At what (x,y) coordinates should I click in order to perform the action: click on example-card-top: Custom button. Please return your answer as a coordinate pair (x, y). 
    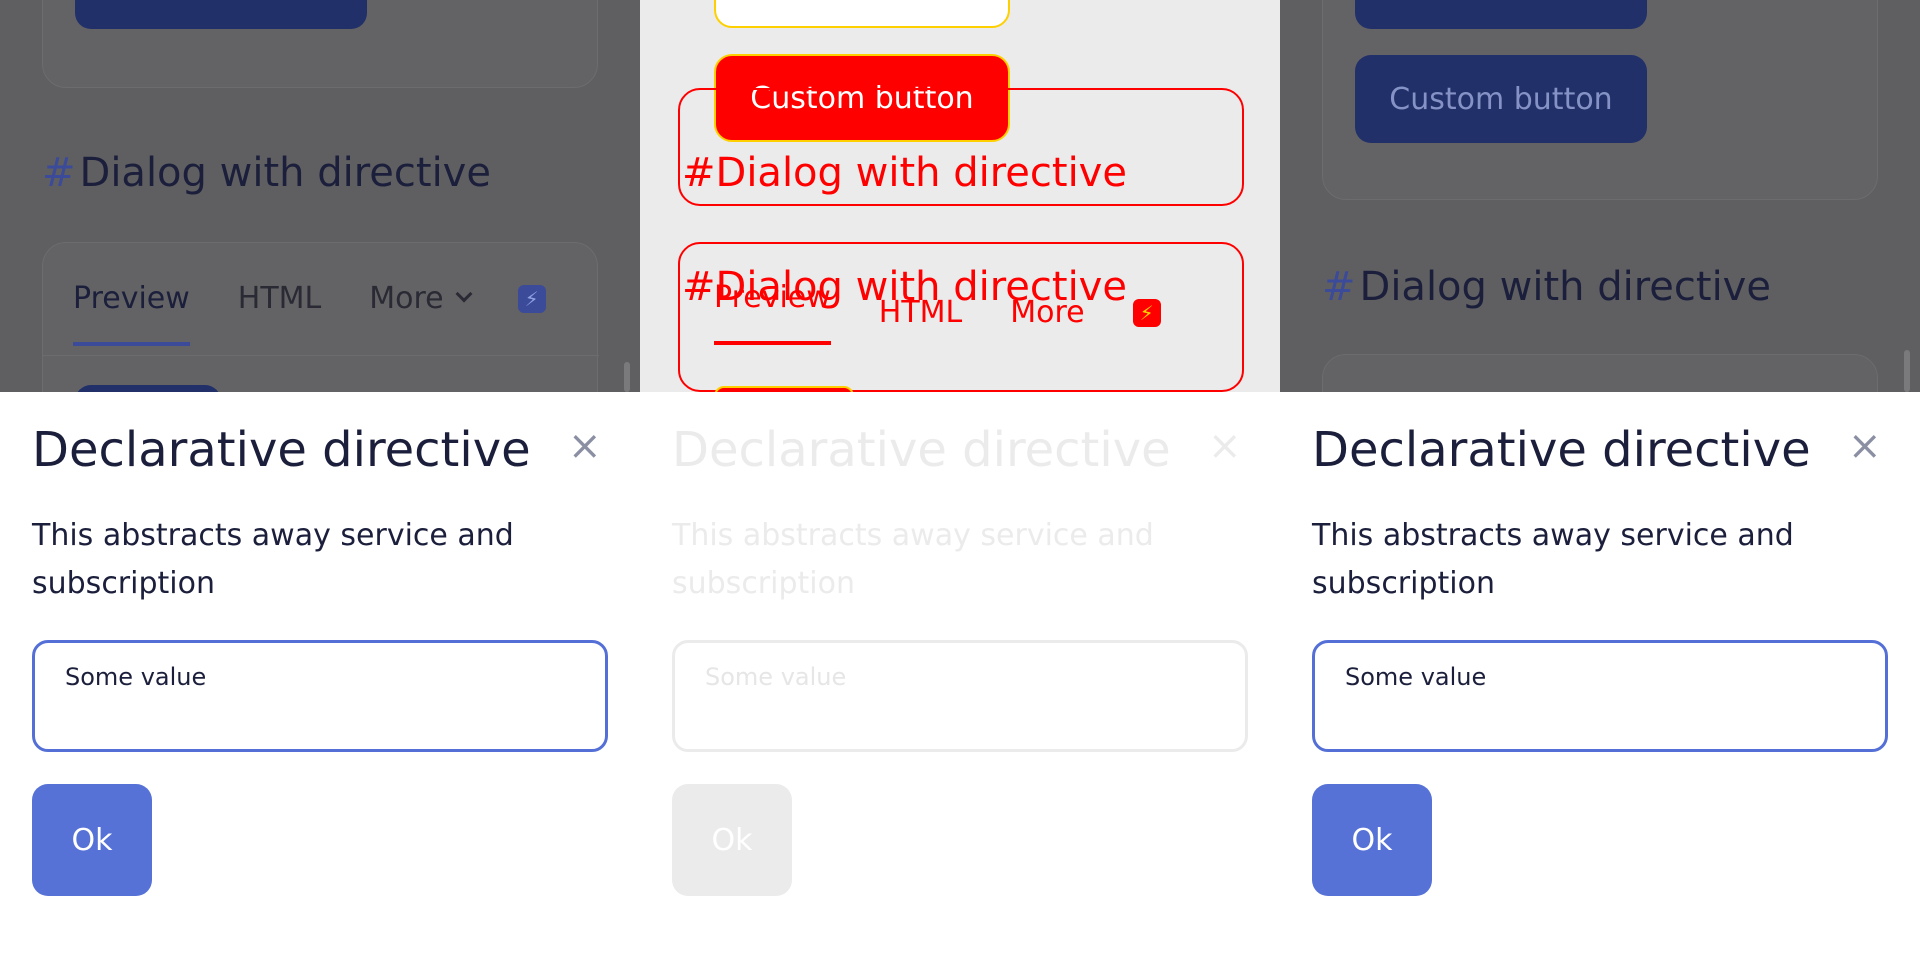
    Looking at the image, I should click on (1600, 100).